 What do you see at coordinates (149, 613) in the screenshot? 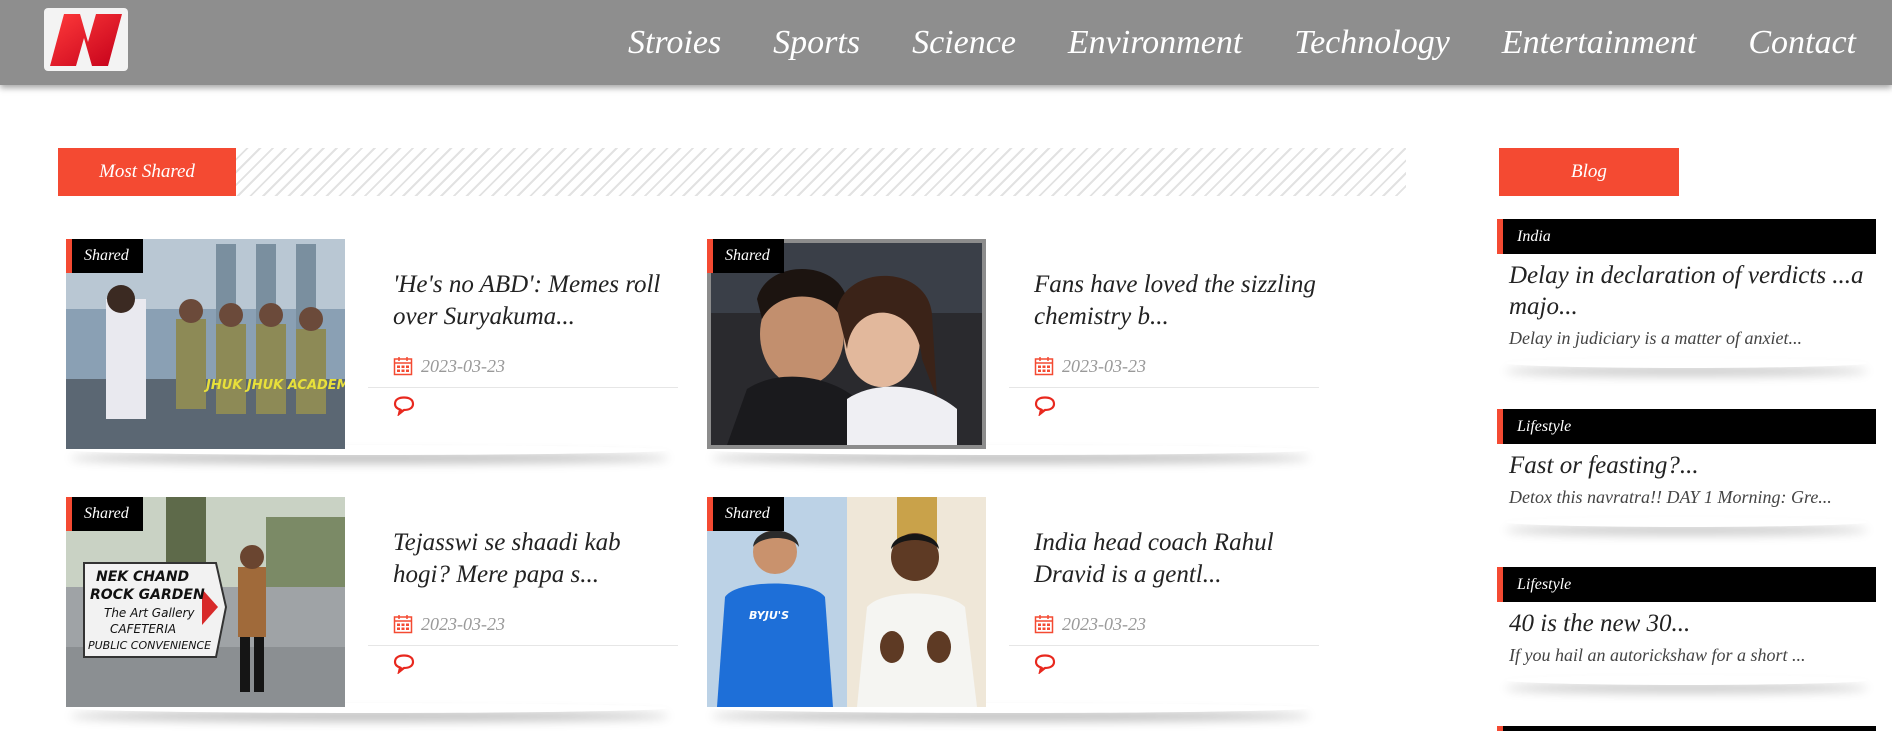
I see `sign-line-3: The Art Gallery` at bounding box center [149, 613].